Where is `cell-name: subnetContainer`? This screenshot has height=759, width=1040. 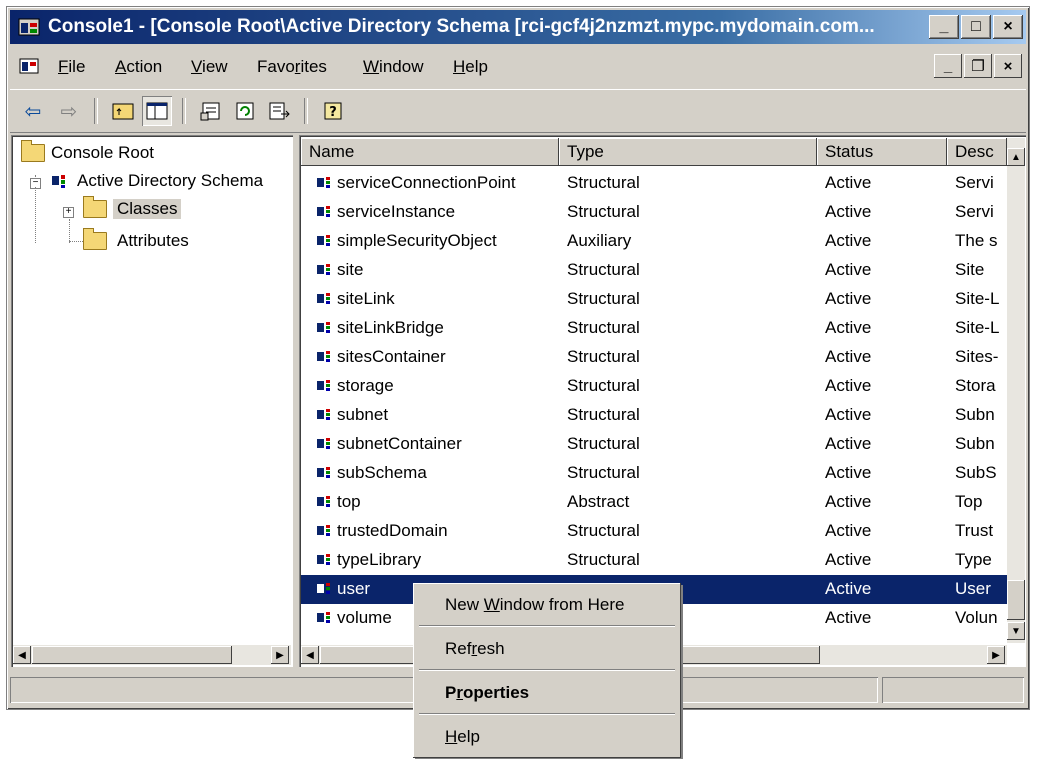 cell-name: subnetContainer is located at coordinates (399, 443).